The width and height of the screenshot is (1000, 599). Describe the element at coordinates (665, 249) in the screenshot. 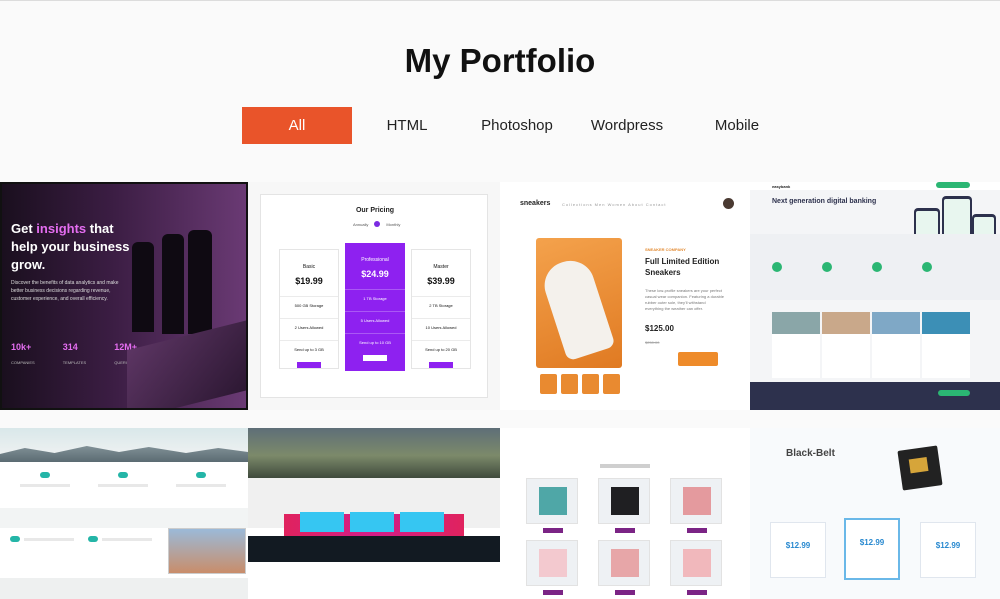

I see `company-label: SNEAKER COMPANY` at that location.